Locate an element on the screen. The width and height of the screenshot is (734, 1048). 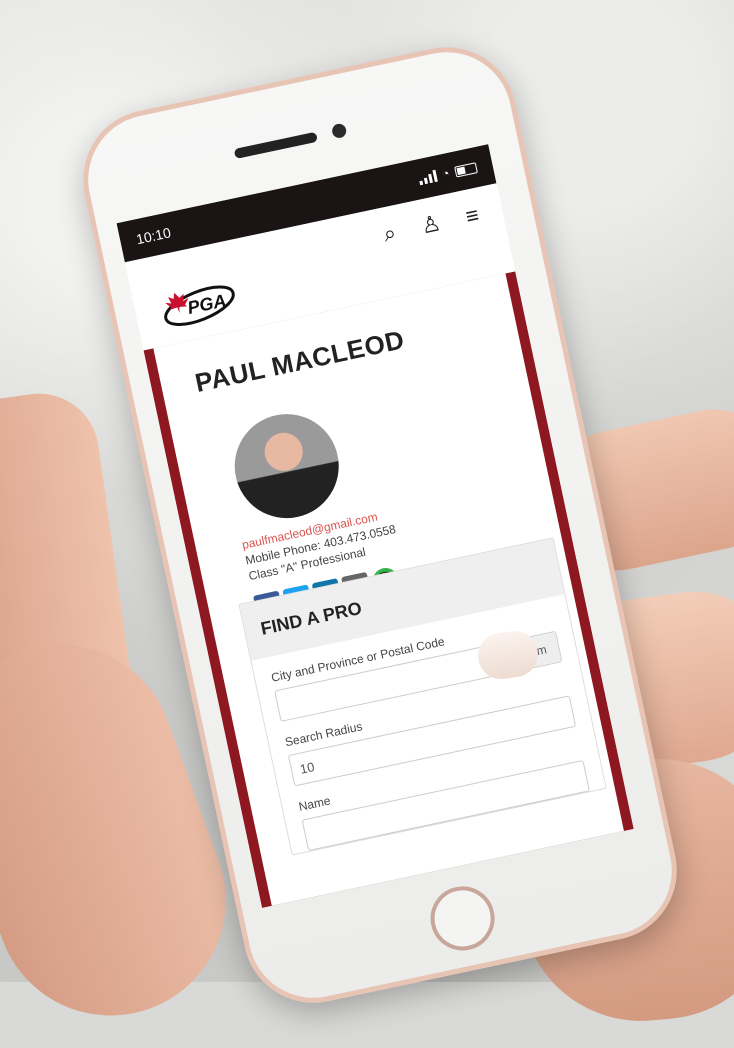
search-icon: ⌕ is located at coordinates (389, 234).